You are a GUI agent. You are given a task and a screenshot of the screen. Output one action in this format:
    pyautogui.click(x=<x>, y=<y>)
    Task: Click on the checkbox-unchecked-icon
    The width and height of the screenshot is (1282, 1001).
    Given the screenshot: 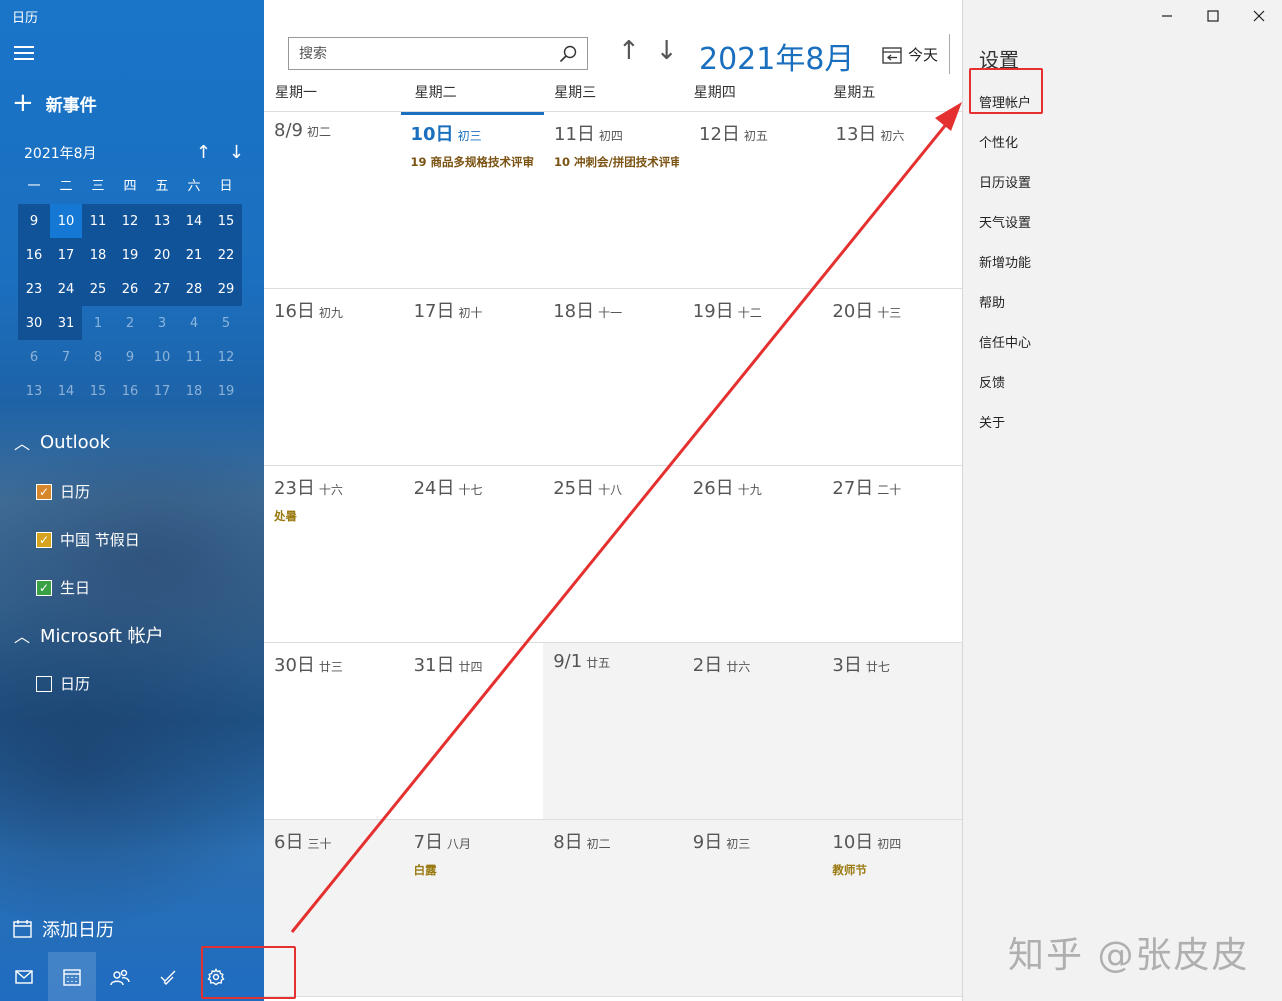 What is the action you would take?
    pyautogui.click(x=44, y=683)
    